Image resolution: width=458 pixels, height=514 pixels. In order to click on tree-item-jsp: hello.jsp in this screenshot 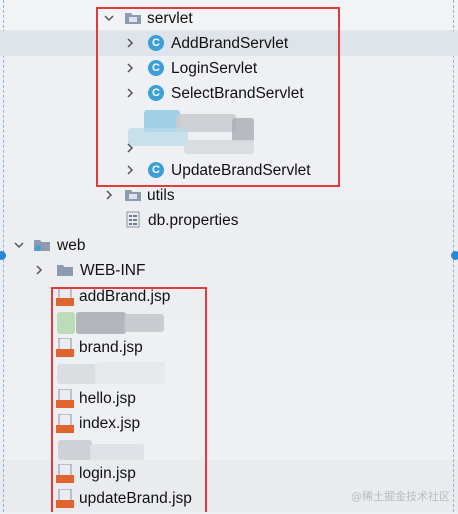, I will do `click(229, 398)`.